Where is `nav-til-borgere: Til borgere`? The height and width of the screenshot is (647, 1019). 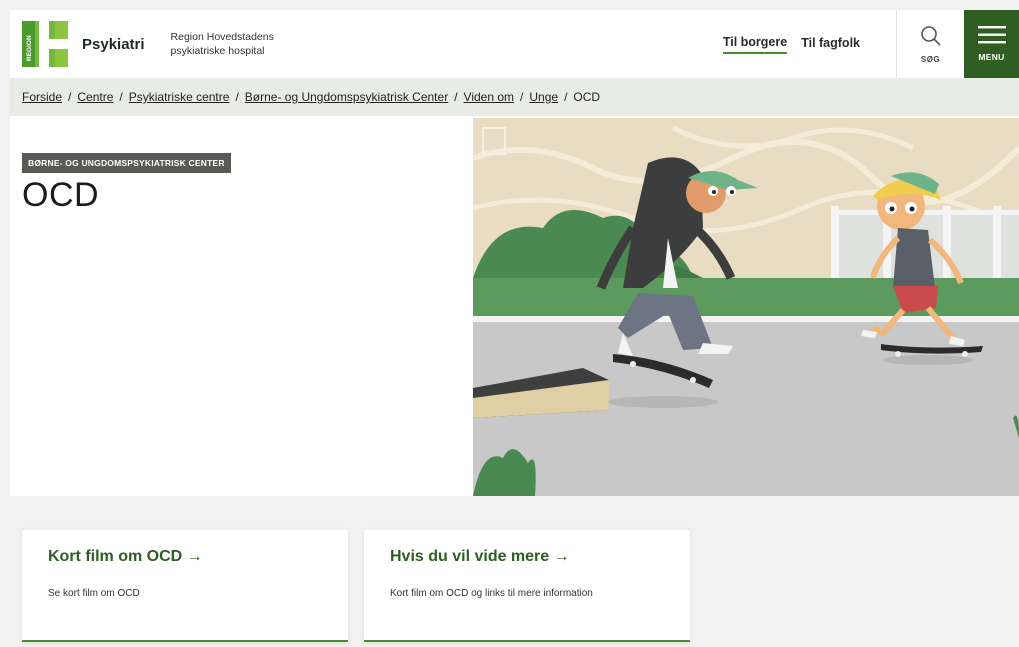 nav-til-borgere: Til borgere is located at coordinates (755, 44).